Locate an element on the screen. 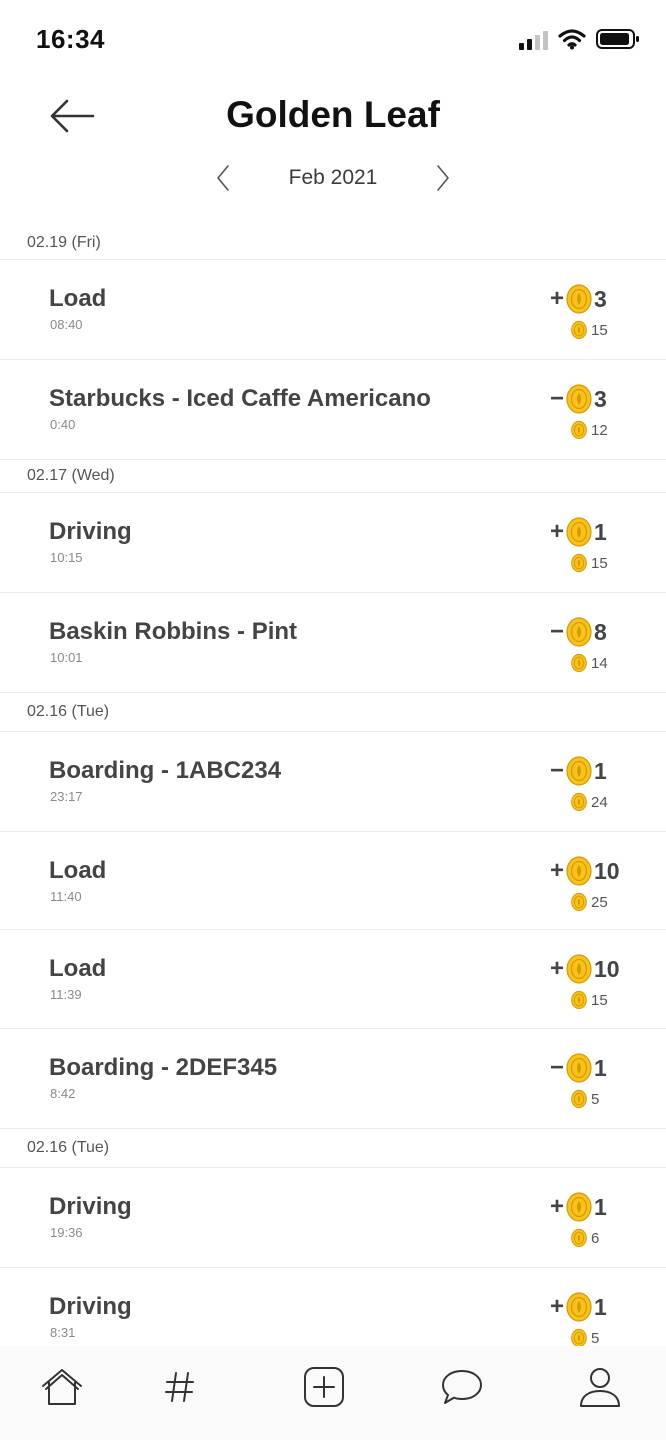 This screenshot has height=1440, width=666. battery-icon is located at coordinates (617, 39).